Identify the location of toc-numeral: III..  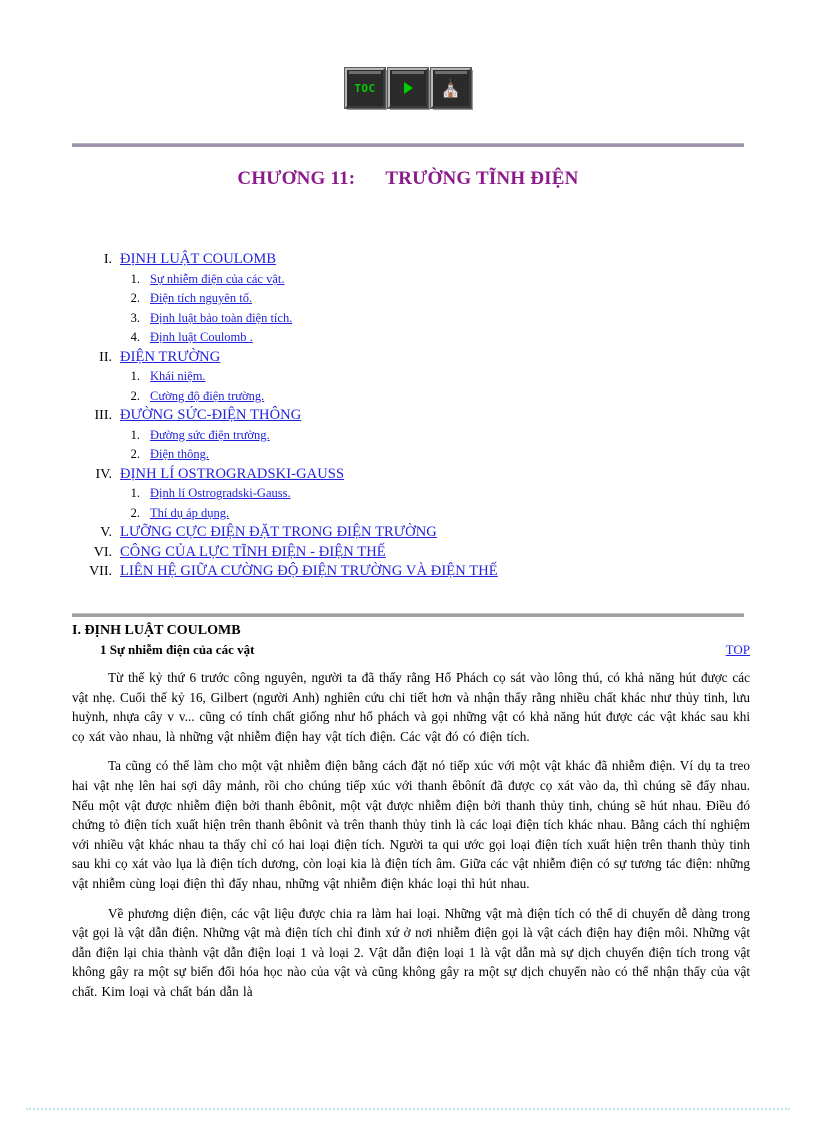
(103, 415).